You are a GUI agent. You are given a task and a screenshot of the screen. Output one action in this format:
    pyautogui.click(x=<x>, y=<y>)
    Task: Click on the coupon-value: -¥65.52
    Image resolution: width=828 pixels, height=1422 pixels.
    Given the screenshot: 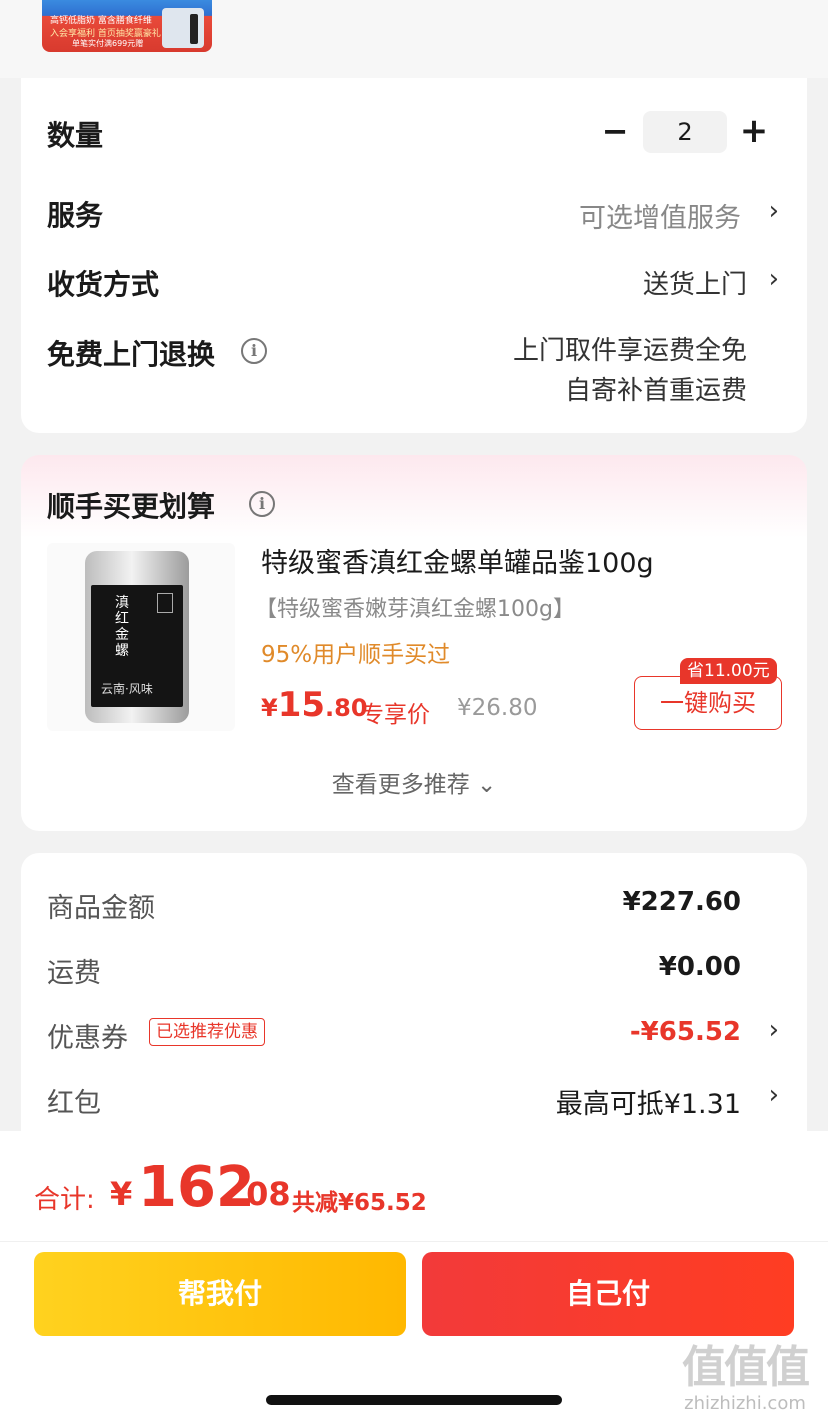 What is the action you would take?
    pyautogui.click(x=685, y=1032)
    